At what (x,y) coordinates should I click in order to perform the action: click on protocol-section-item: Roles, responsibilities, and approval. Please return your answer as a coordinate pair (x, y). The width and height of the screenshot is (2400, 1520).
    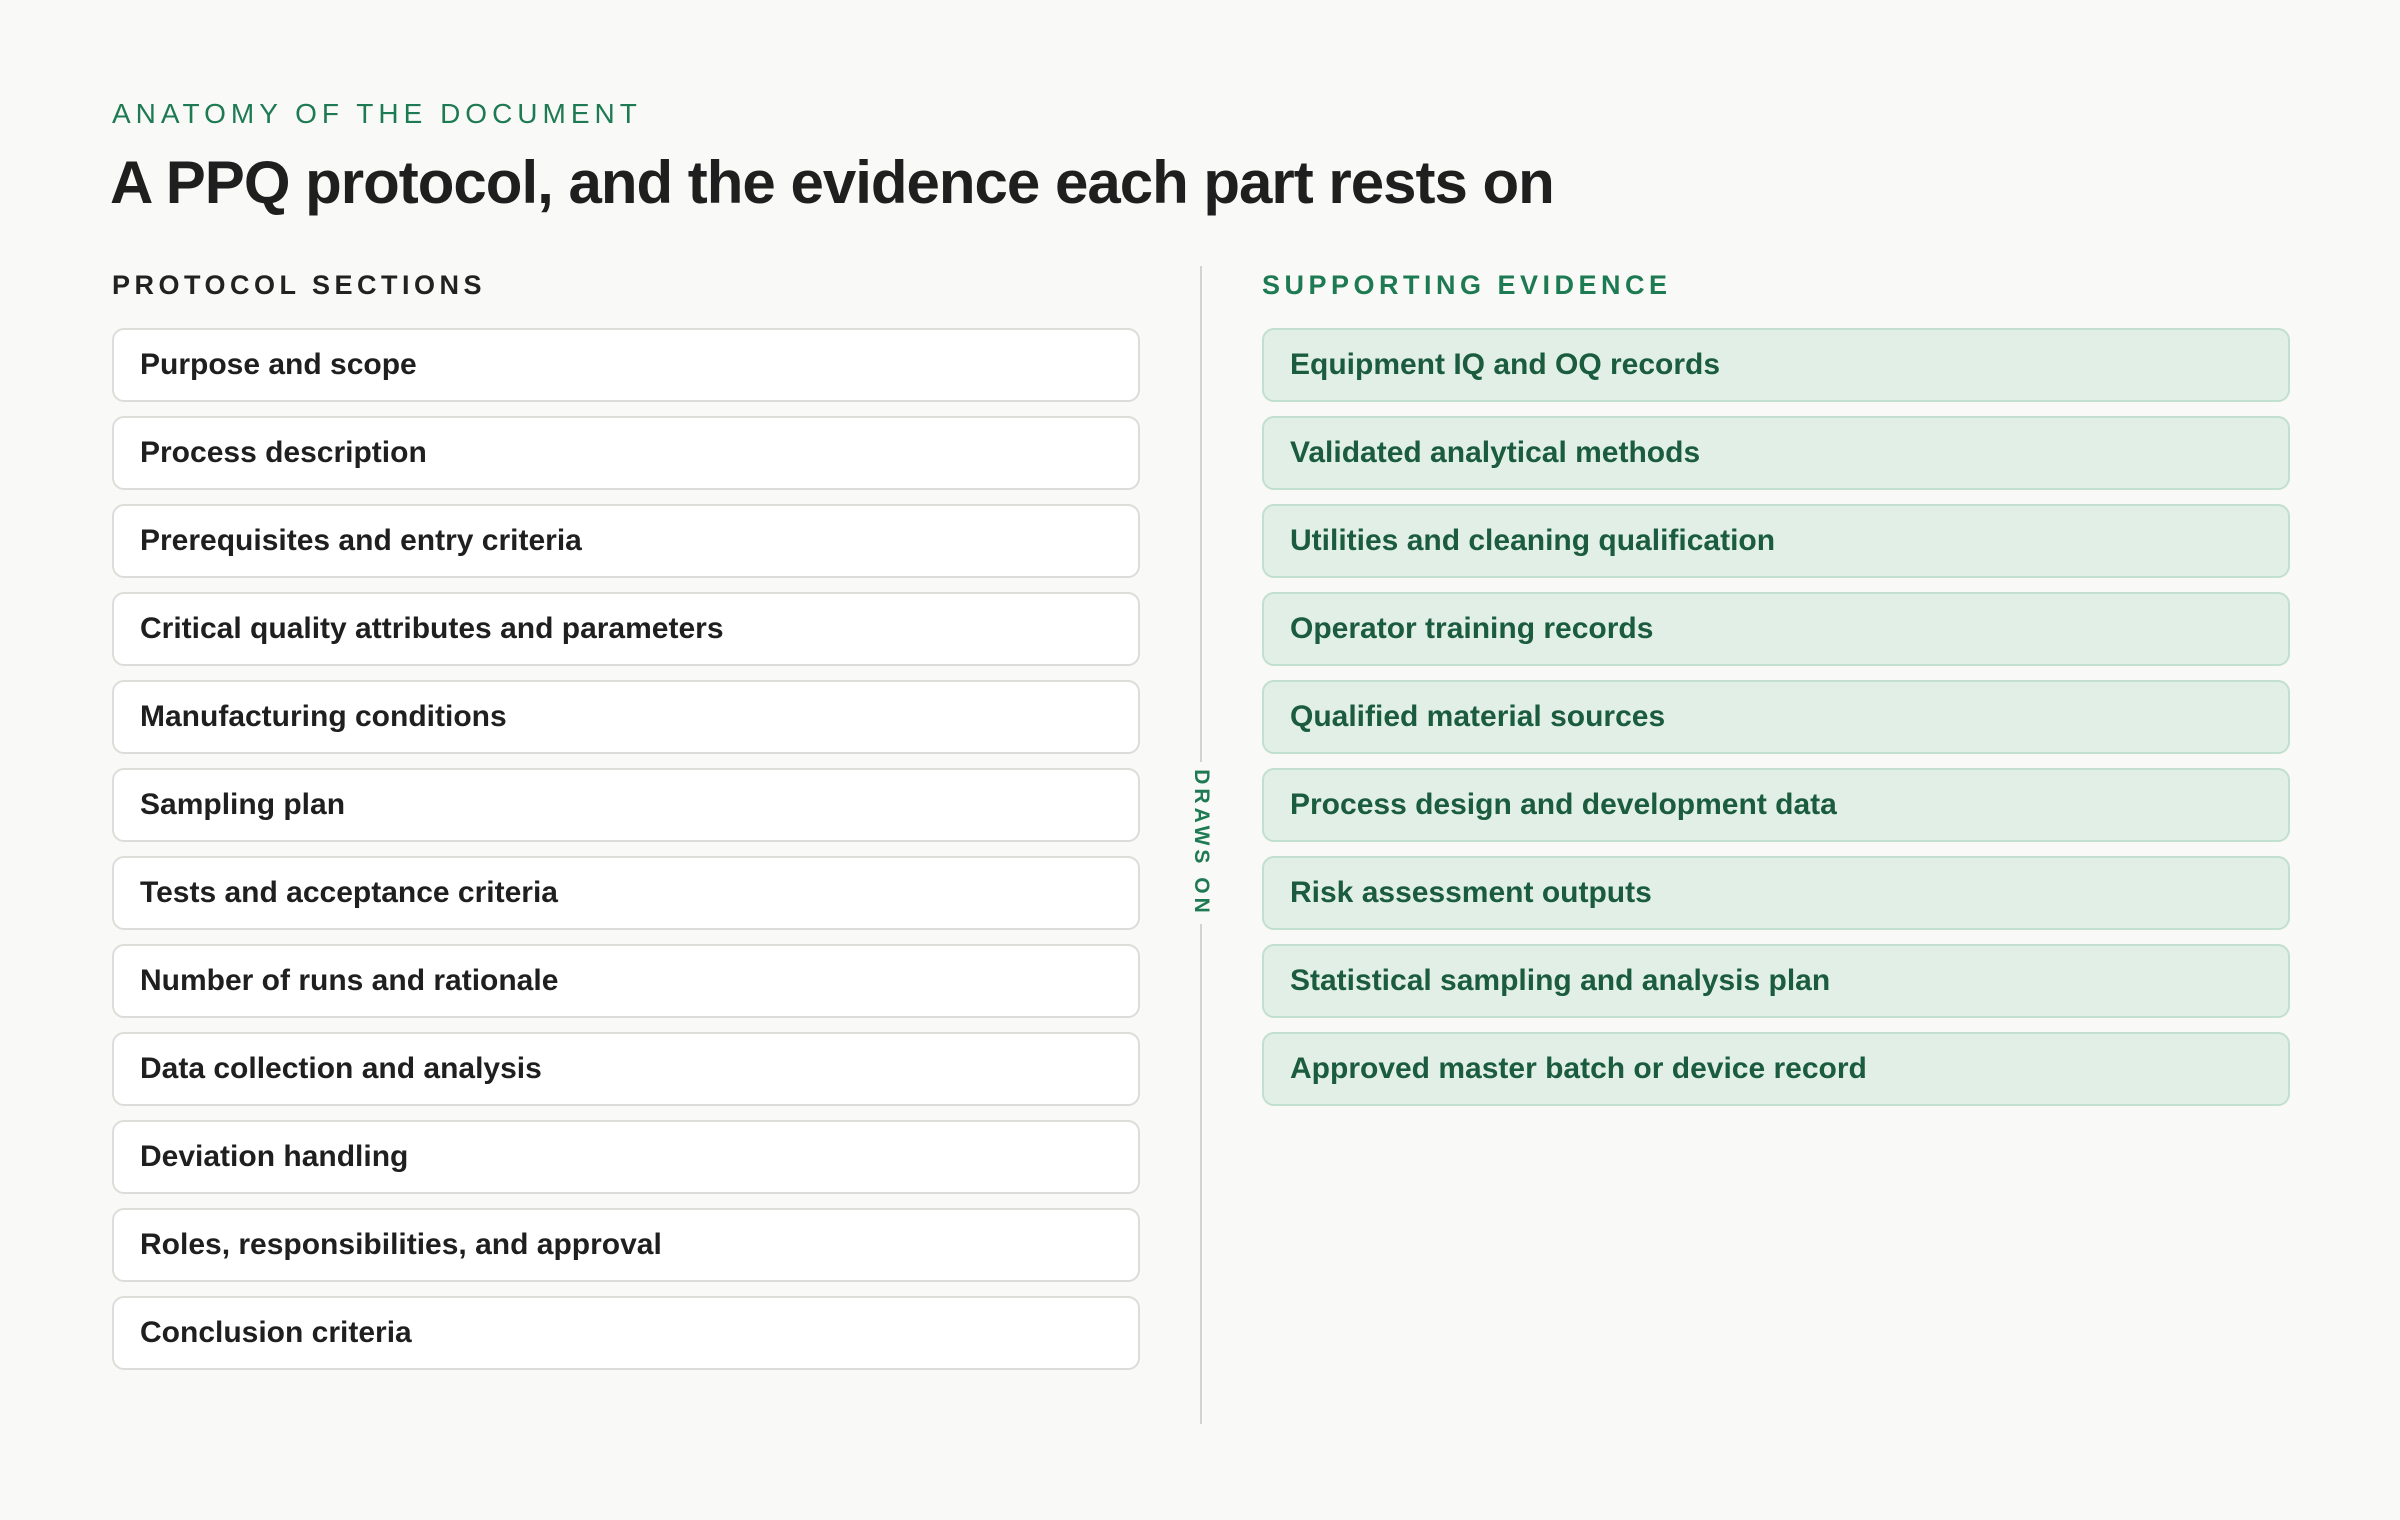
    Looking at the image, I should click on (626, 1245).